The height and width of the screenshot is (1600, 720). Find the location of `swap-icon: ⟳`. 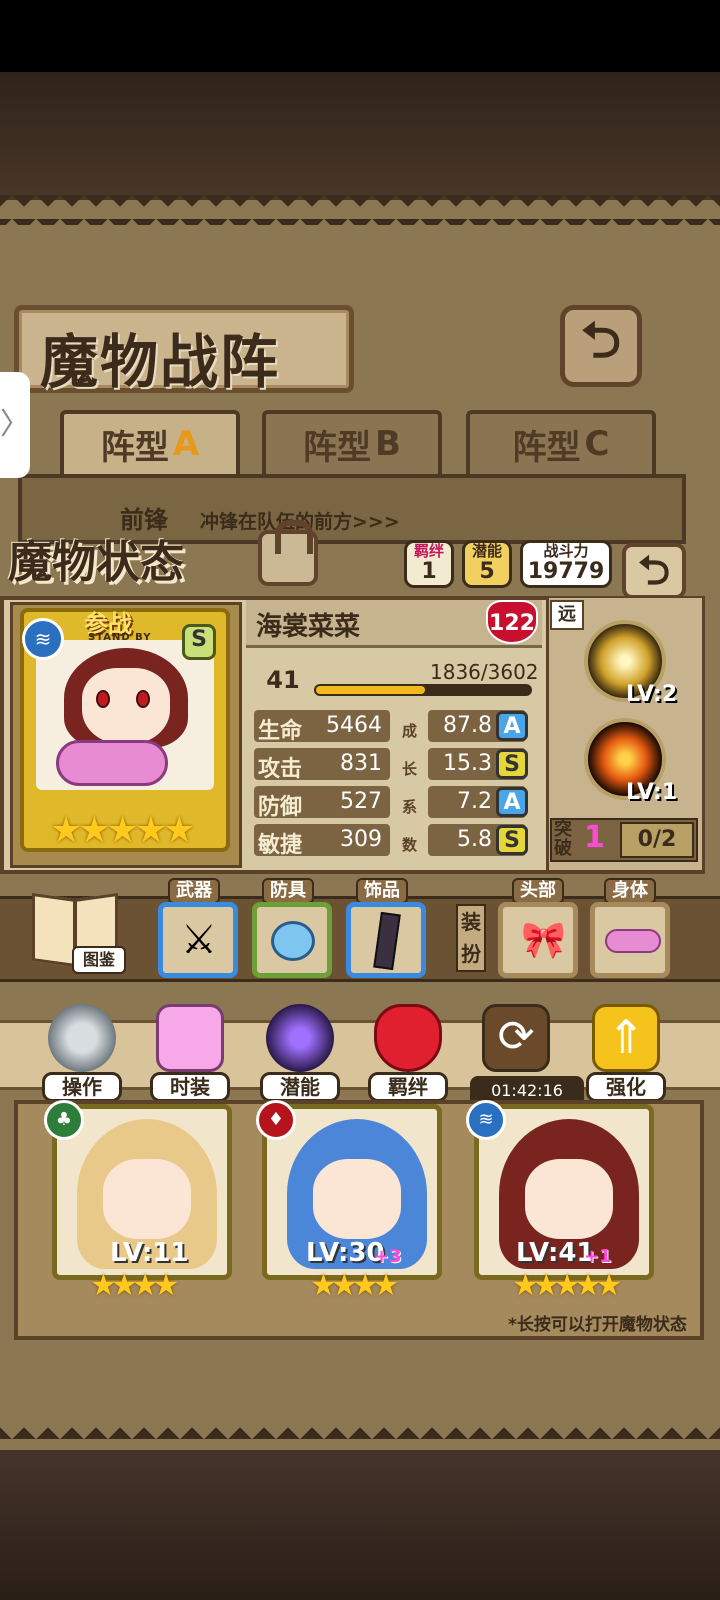

swap-icon: ⟳ is located at coordinates (516, 1038).